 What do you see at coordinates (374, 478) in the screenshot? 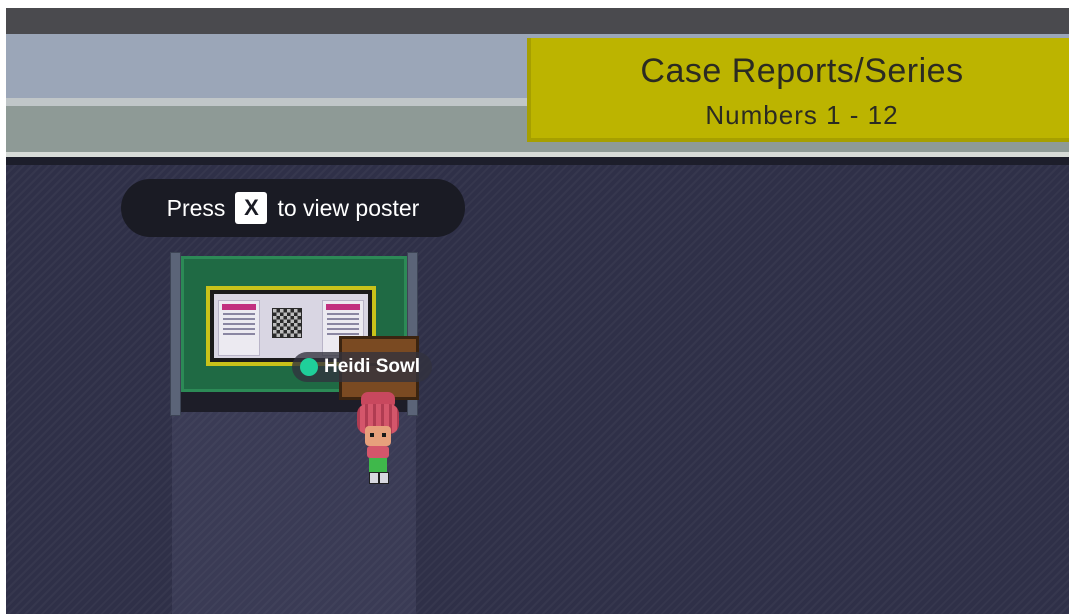
I see `avatar-shoe-left` at bounding box center [374, 478].